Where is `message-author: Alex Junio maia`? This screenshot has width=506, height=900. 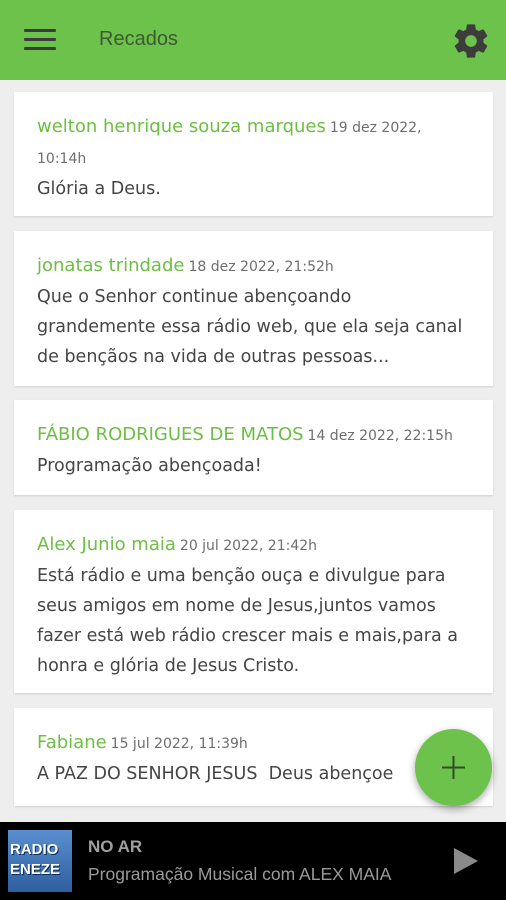
message-author: Alex Junio maia is located at coordinates (106, 544).